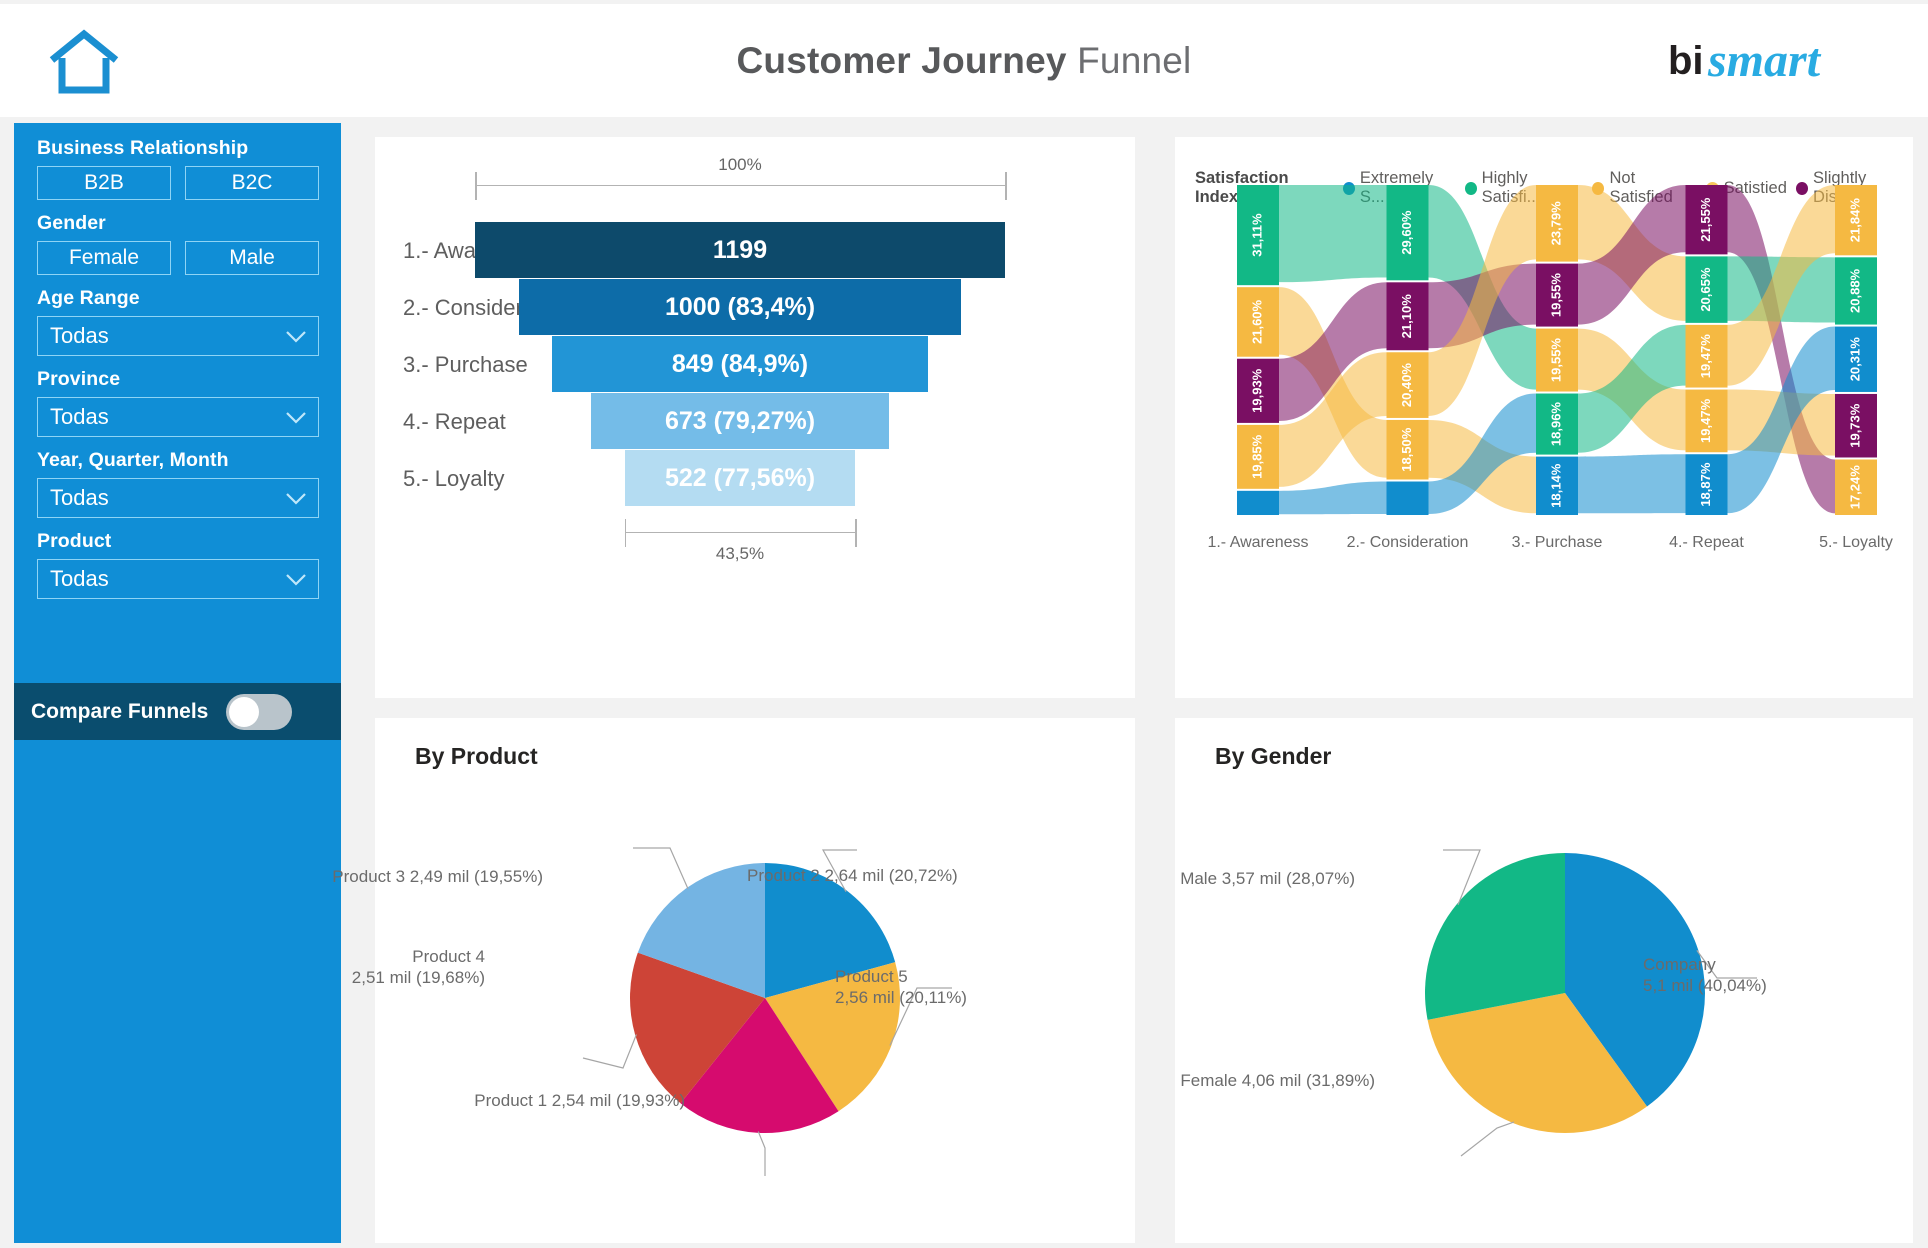  I want to click on filter-group-gender: Gender Female Male, so click(177, 243).